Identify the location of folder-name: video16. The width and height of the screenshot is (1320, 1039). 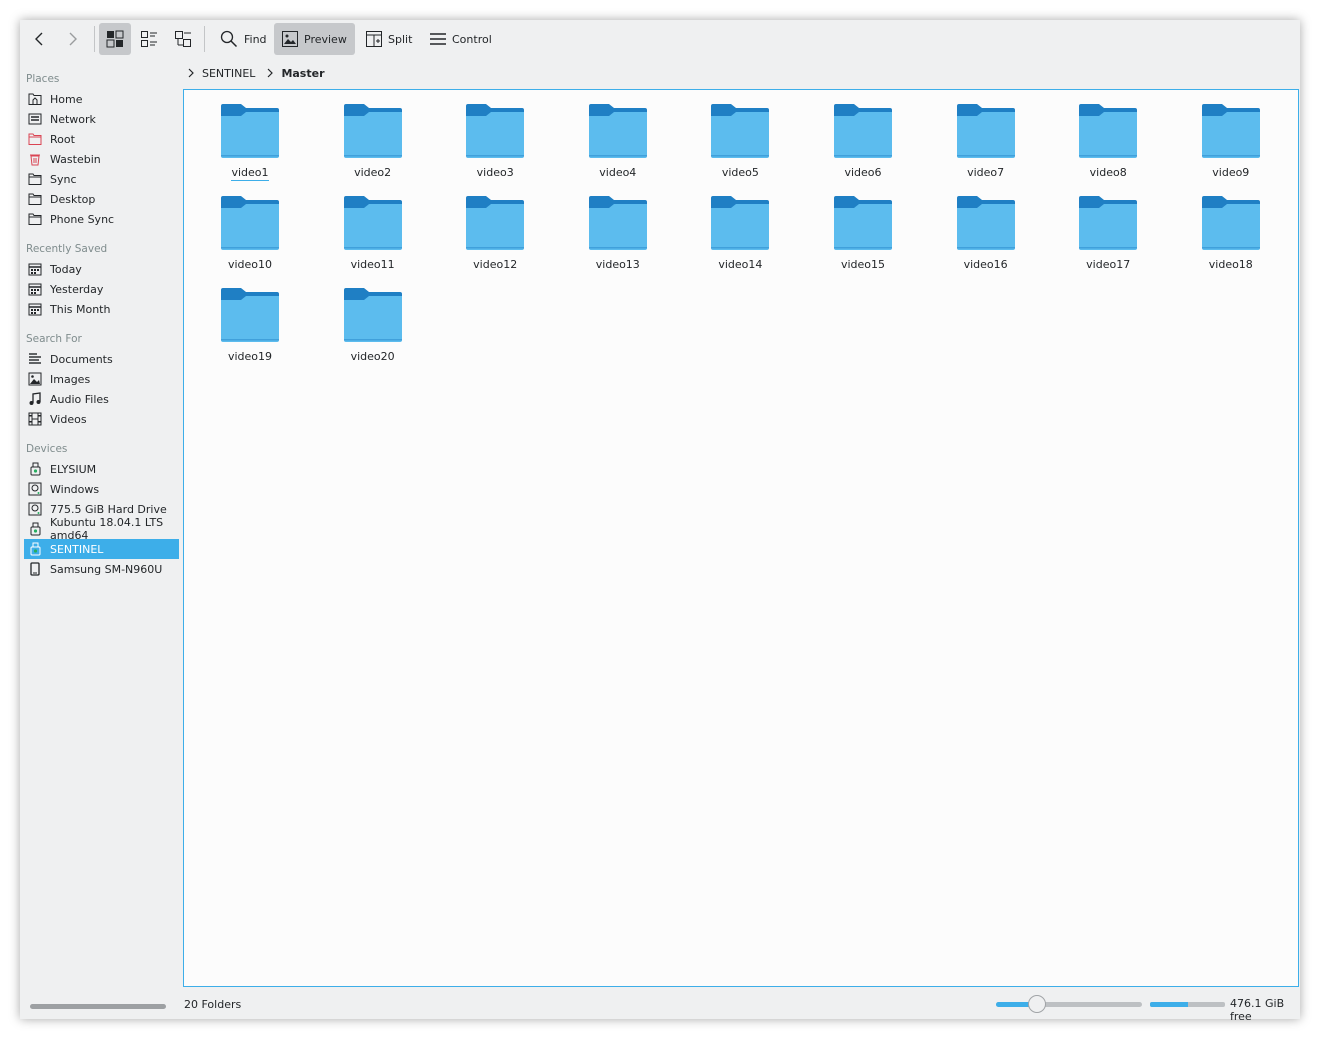
(985, 264).